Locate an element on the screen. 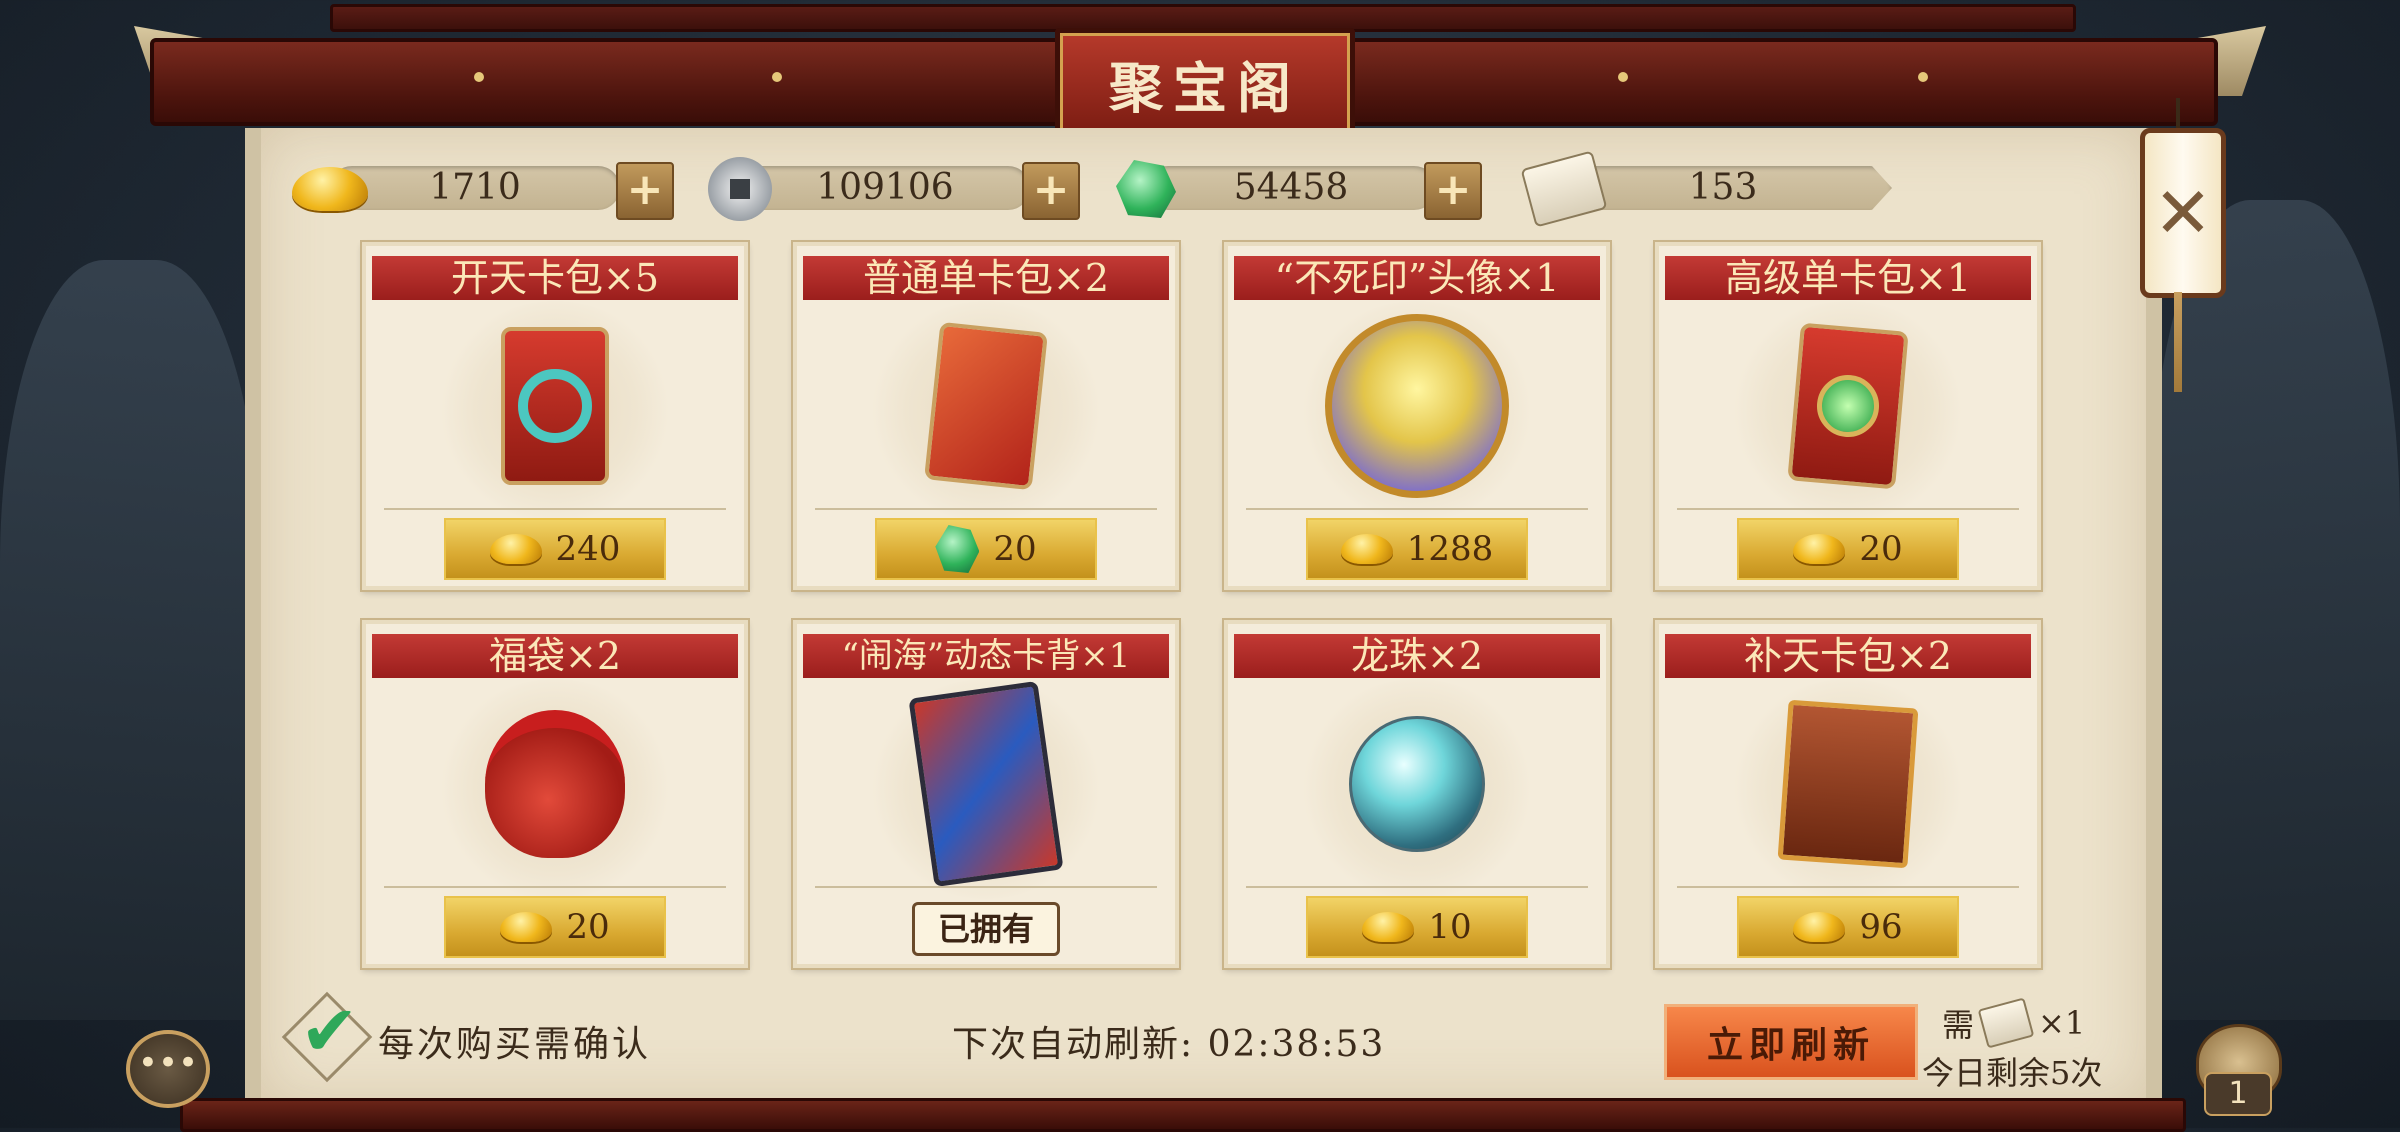 The image size is (2400, 1132). currency-gold-value: 1710 is located at coordinates (475, 187).